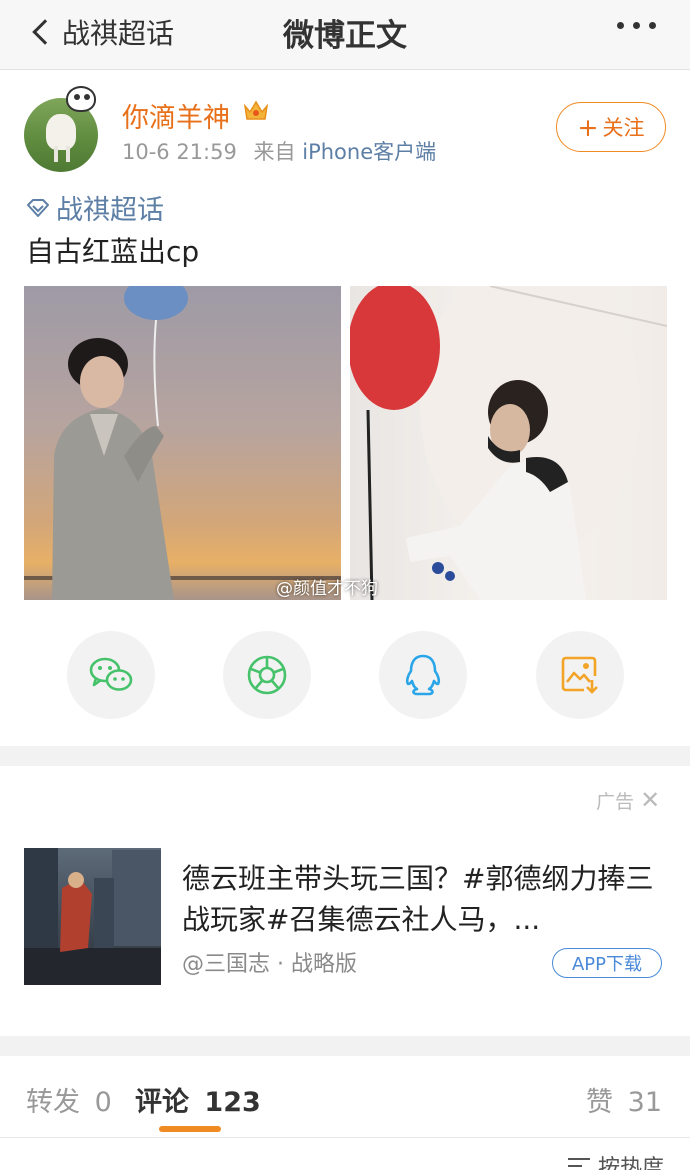  I want to click on tab-like-label: 赞, so click(600, 1102).